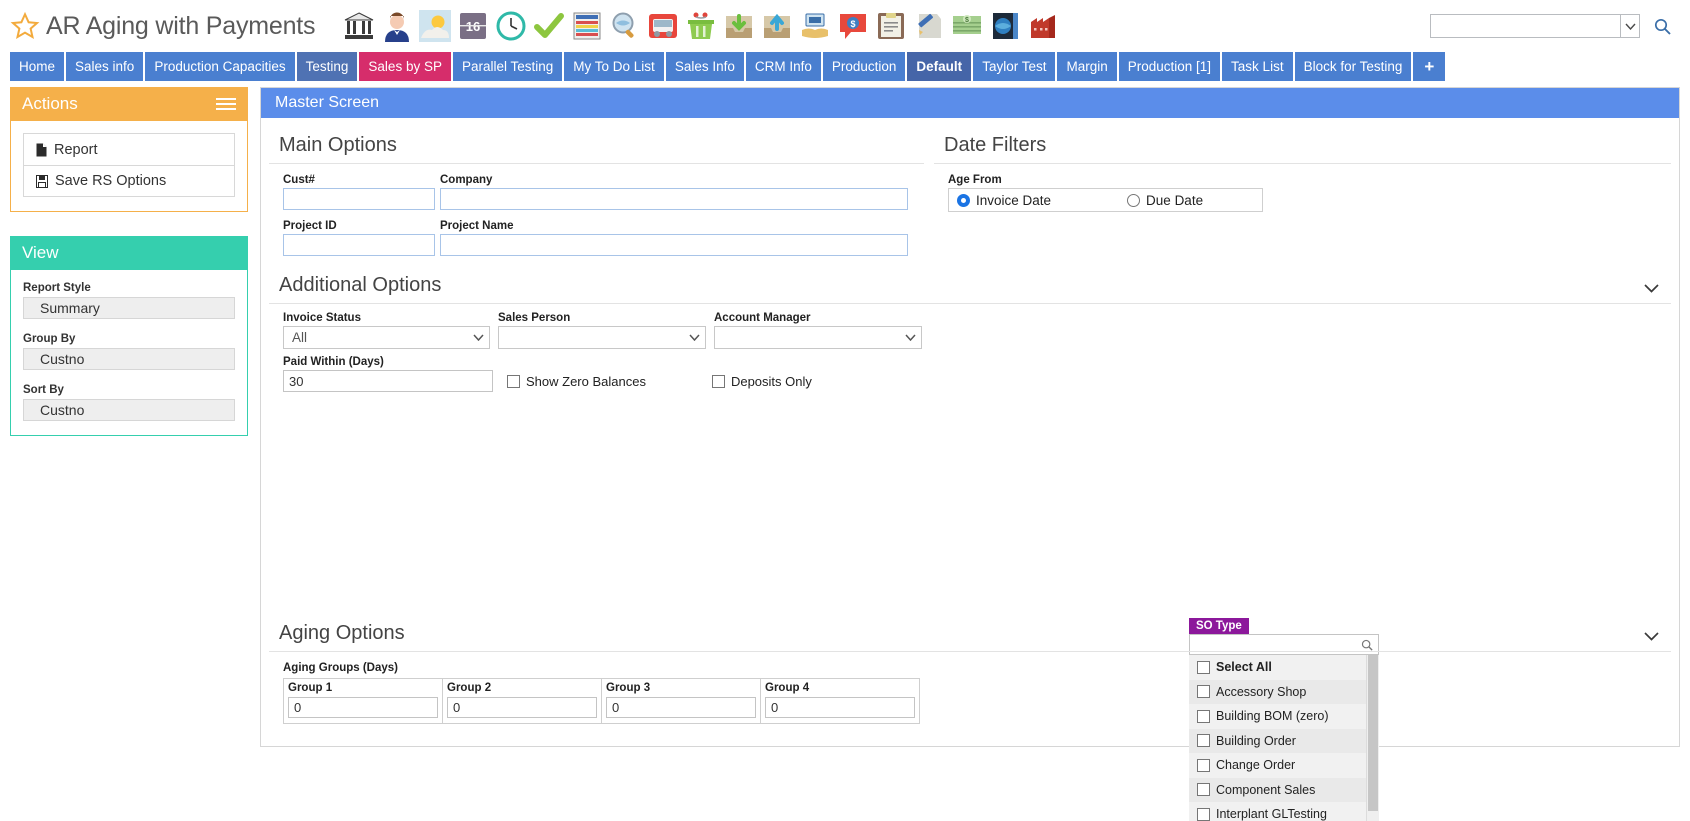 This screenshot has width=1690, height=821. Describe the element at coordinates (840, 707) in the screenshot. I see `aging-group-4-input` at that location.